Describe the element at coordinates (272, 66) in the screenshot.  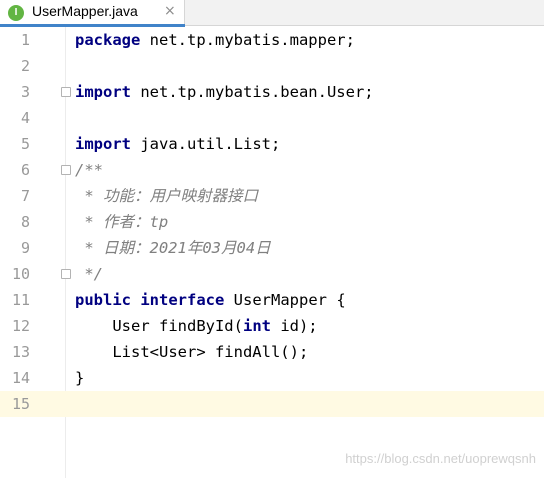
I see `code-line: 2` at that location.